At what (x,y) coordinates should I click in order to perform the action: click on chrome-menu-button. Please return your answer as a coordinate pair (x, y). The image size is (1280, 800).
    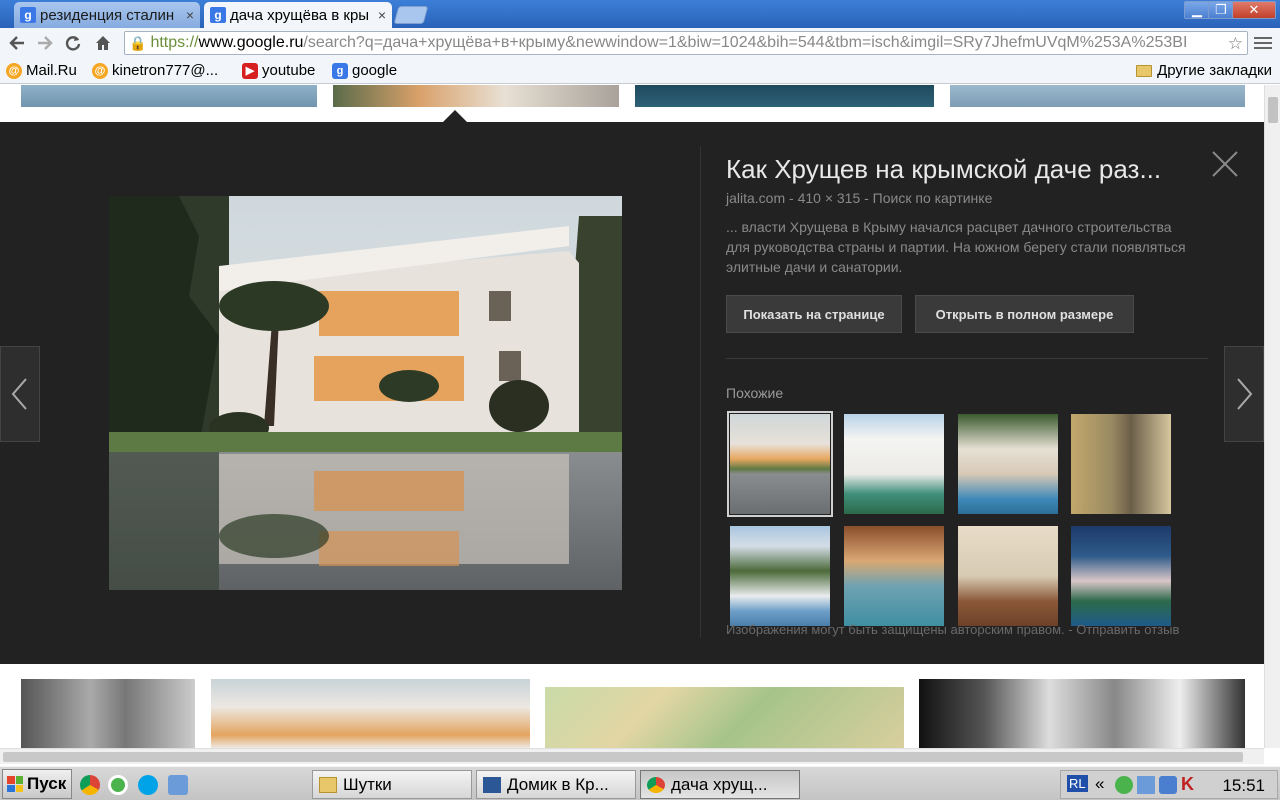
    Looking at the image, I should click on (1263, 43).